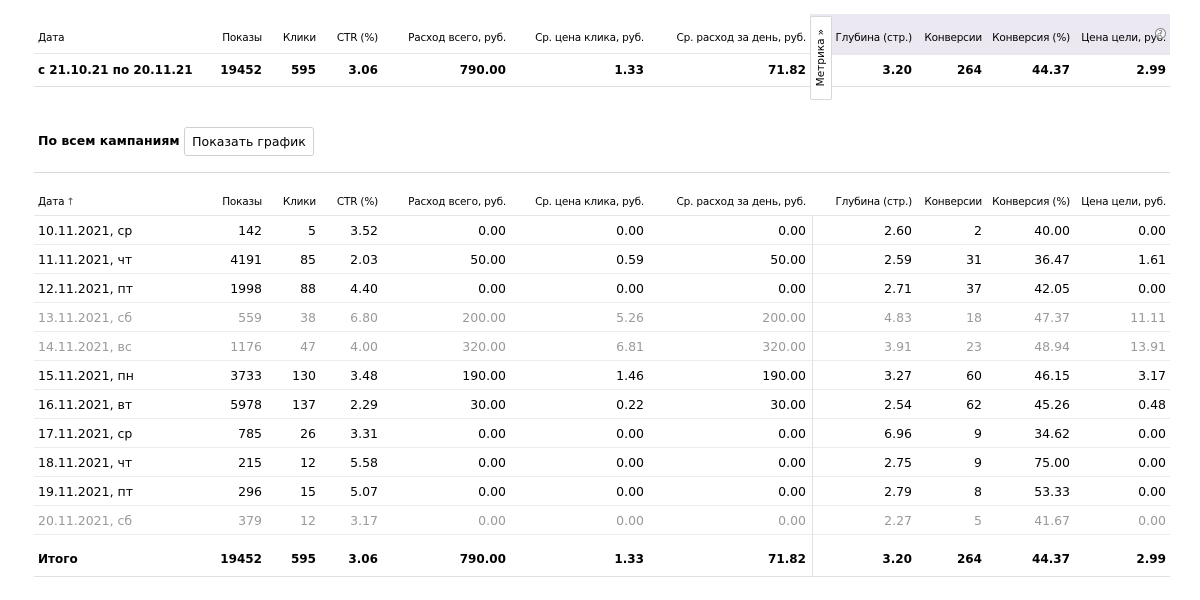  Describe the element at coordinates (788, 404) in the screenshot. I see `avg-daily-spend-cell: 30.00` at that location.